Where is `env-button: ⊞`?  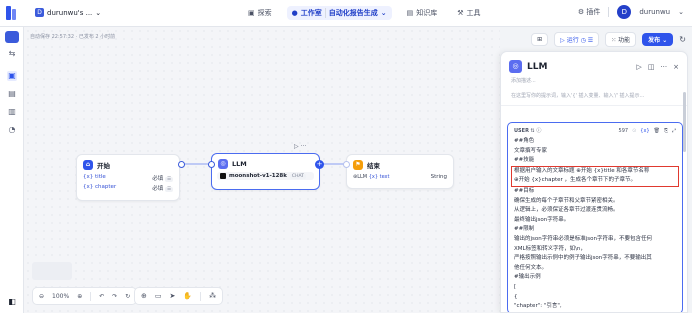 env-button: ⊞ is located at coordinates (540, 39).